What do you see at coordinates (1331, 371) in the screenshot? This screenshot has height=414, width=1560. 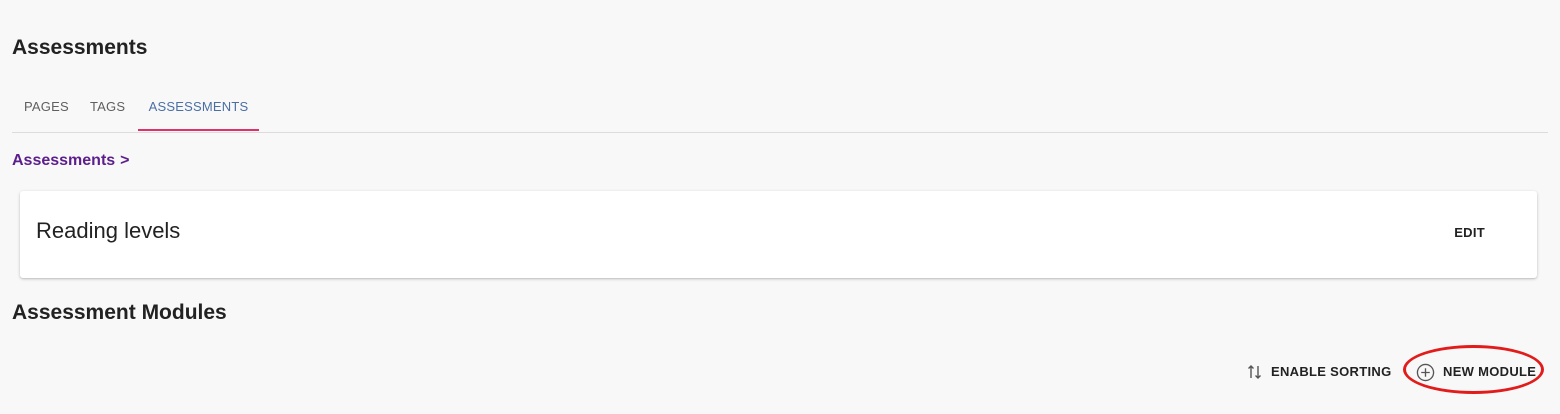 I see `enable-sorting-label: ENABLE SORTING` at bounding box center [1331, 371].